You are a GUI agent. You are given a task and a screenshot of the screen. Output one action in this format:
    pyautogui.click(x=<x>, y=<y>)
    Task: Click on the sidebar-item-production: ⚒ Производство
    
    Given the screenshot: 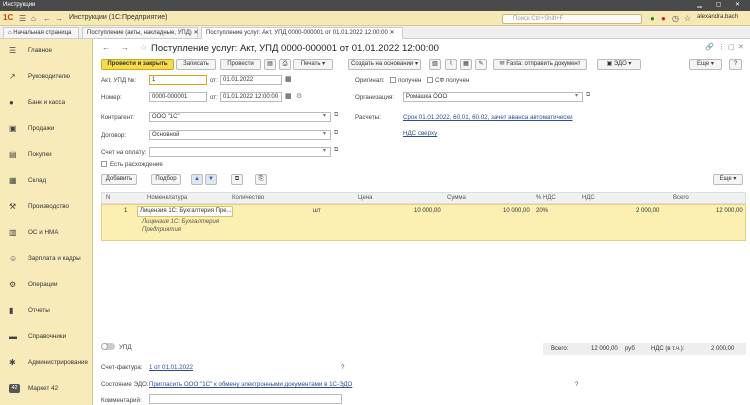 What is the action you would take?
    pyautogui.click(x=46, y=207)
    